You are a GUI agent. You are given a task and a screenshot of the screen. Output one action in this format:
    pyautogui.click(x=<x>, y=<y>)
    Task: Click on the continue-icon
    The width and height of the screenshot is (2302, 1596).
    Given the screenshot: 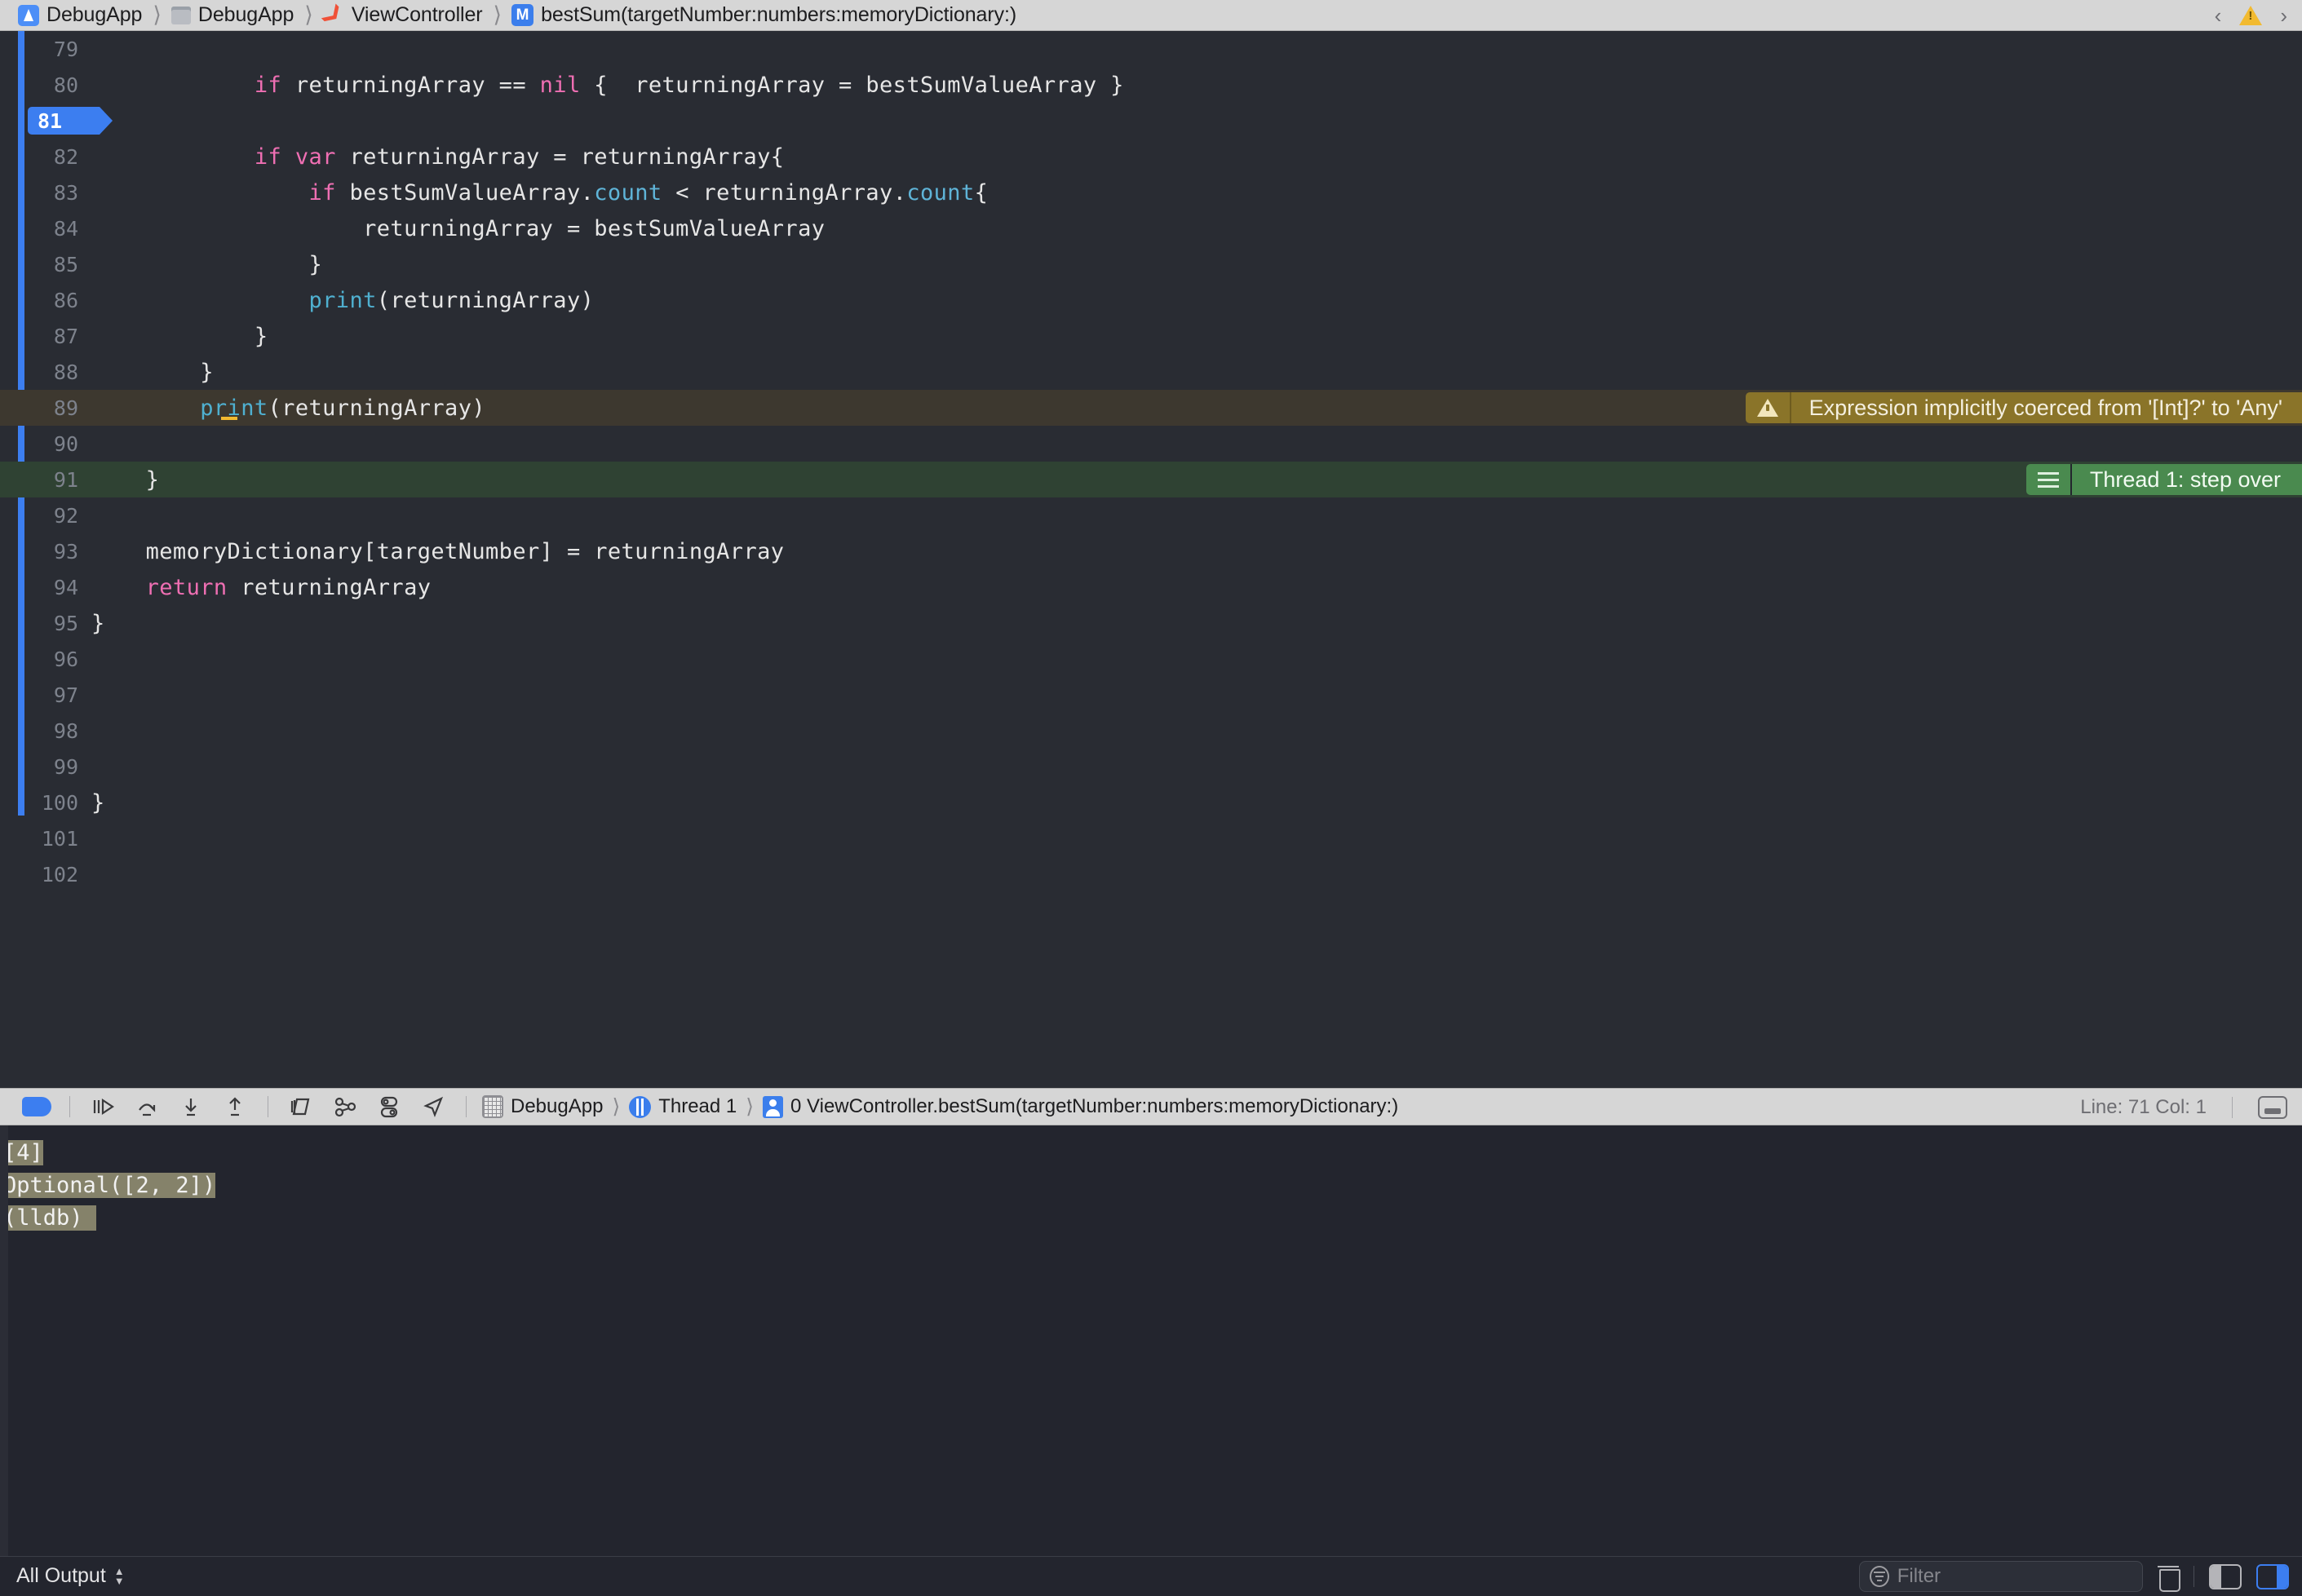 What is the action you would take?
    pyautogui.click(x=104, y=1107)
    